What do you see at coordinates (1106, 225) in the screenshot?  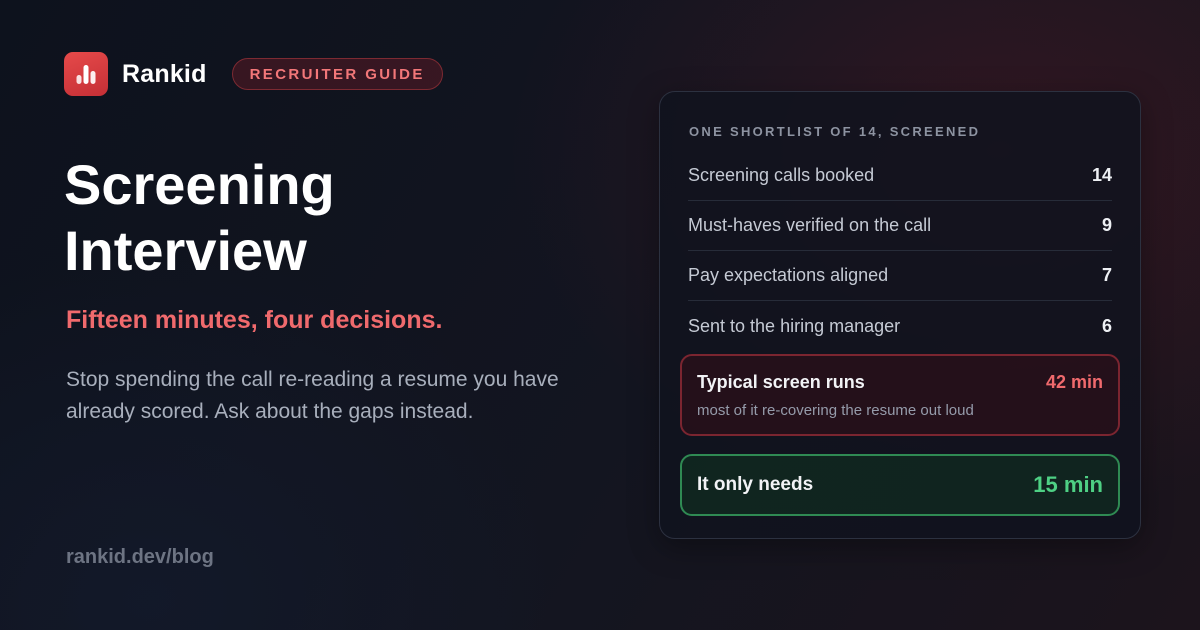 I see `stat-value: 9` at bounding box center [1106, 225].